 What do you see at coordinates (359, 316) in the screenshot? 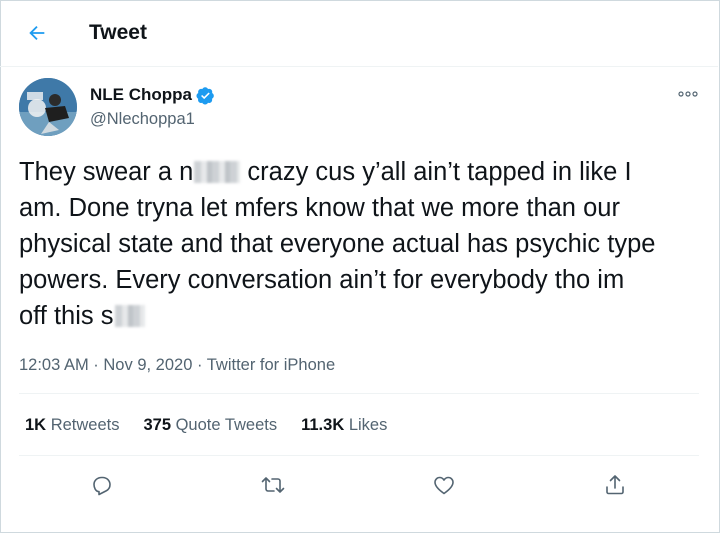
I see `tweet-line: off this s` at bounding box center [359, 316].